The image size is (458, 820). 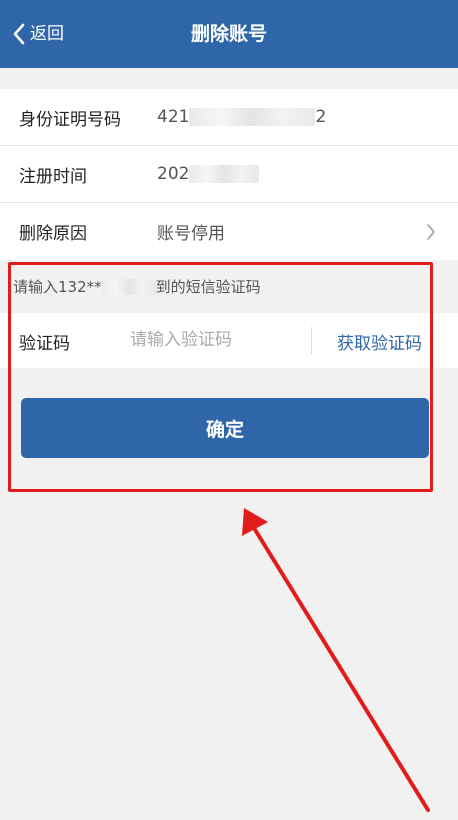 I want to click on register-time-label: 注册时间, so click(x=53, y=176).